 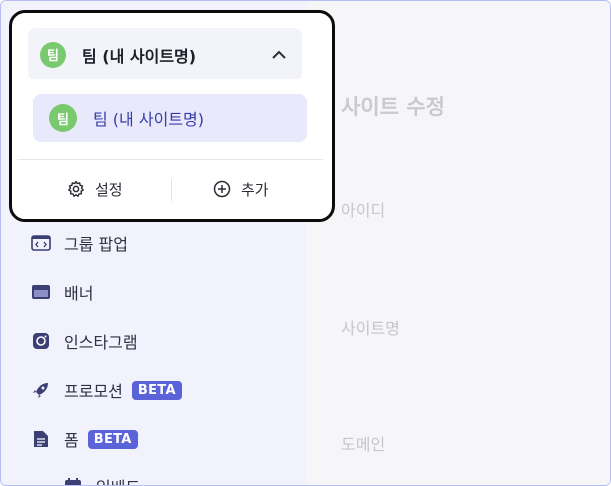 I want to click on gear-icon, so click(x=76, y=188).